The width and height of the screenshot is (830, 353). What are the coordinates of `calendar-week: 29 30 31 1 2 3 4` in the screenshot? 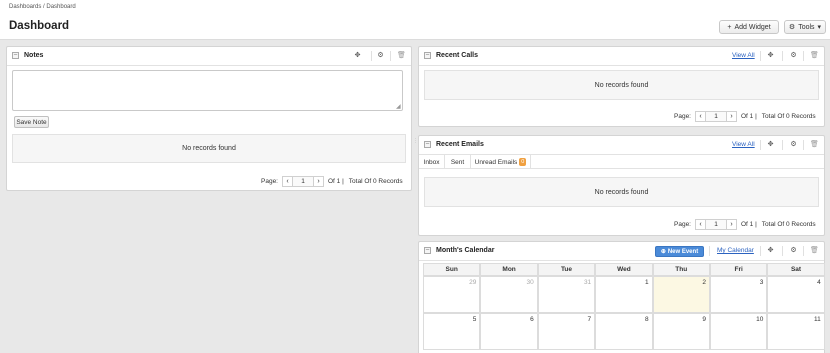 It's located at (624, 294).